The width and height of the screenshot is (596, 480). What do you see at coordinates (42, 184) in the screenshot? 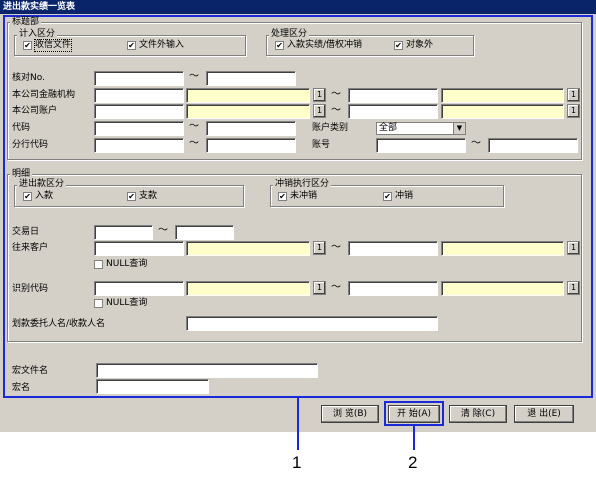
I see `inout-type-label: 进出款区分` at bounding box center [42, 184].